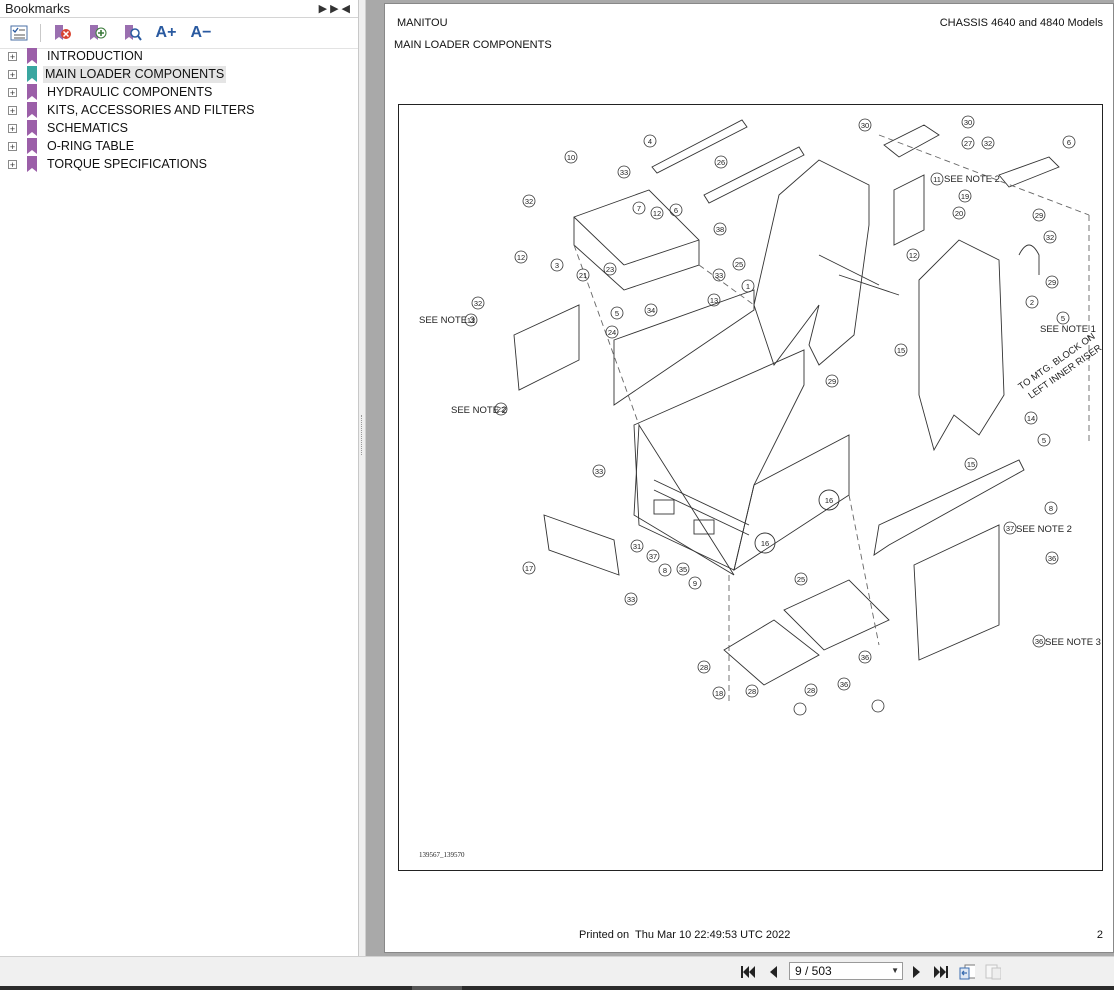  I want to click on bookmark-item-hydraulic-components: + HYDRAULIC COMPONENTS, so click(179, 93).